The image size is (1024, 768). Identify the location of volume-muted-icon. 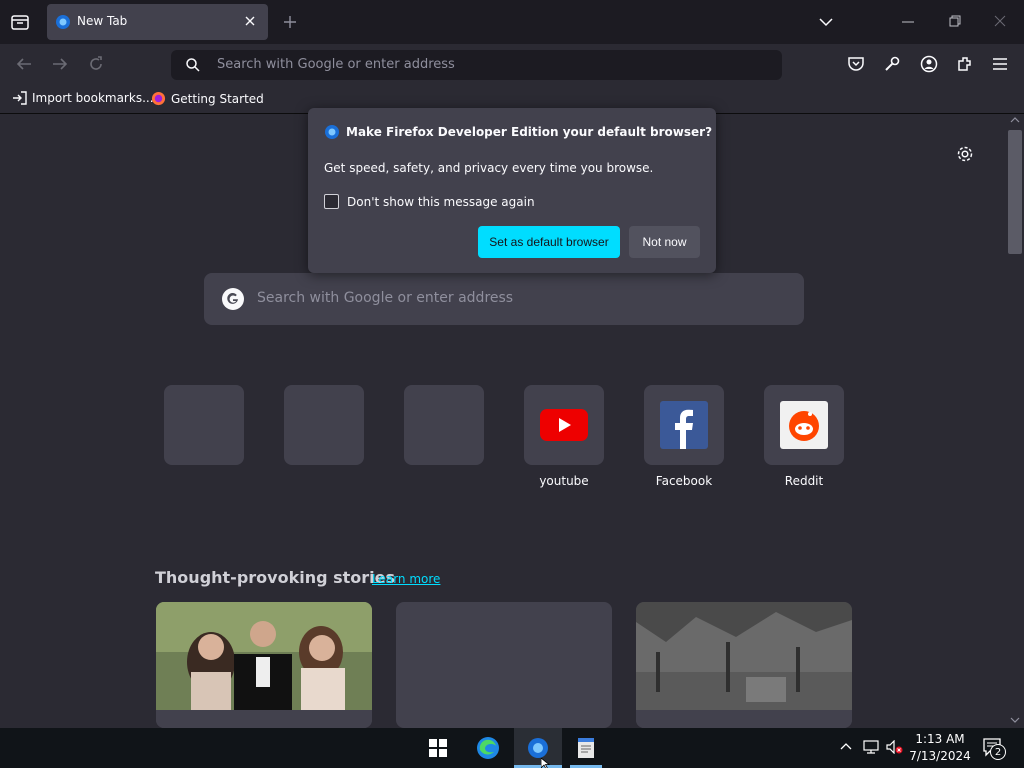
(895, 747).